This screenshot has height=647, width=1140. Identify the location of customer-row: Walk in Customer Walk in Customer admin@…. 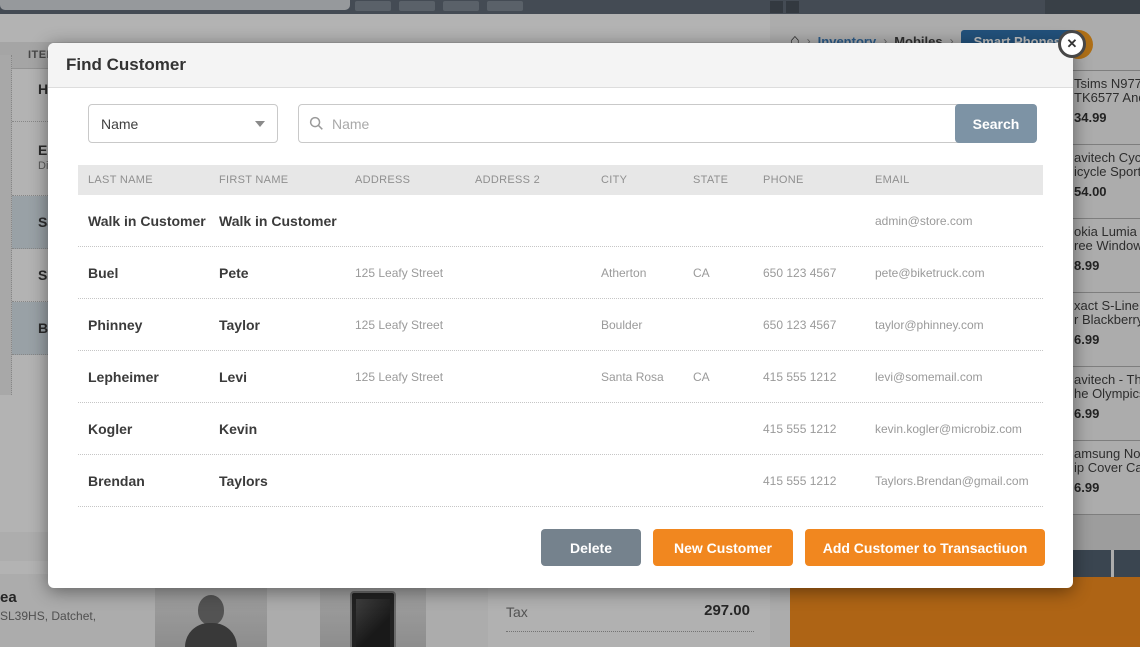
(560, 221).